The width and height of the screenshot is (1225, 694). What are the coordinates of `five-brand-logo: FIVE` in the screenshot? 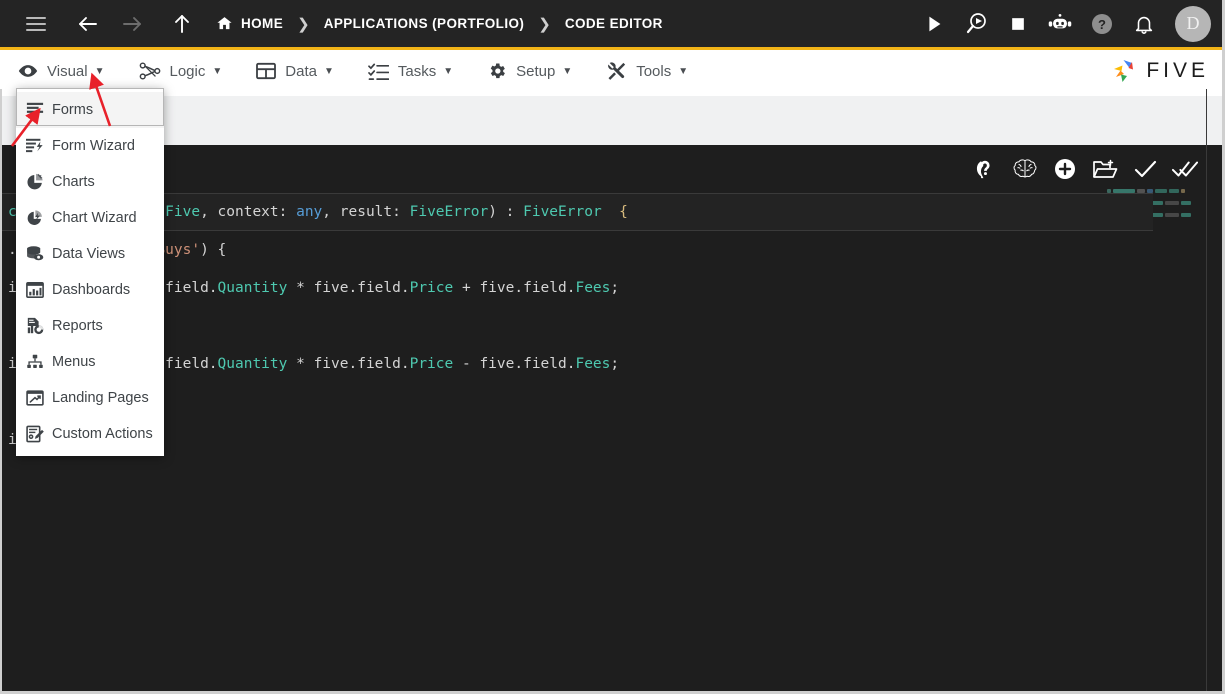 It's located at (1167, 71).